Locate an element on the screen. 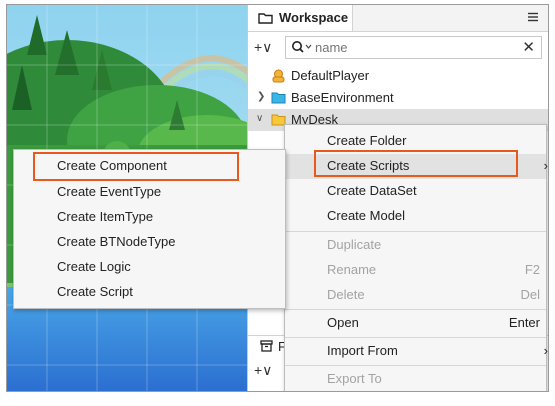 The width and height of the screenshot is (555, 406). secondary-add-dropdown-button: +∨ is located at coordinates (263, 370).